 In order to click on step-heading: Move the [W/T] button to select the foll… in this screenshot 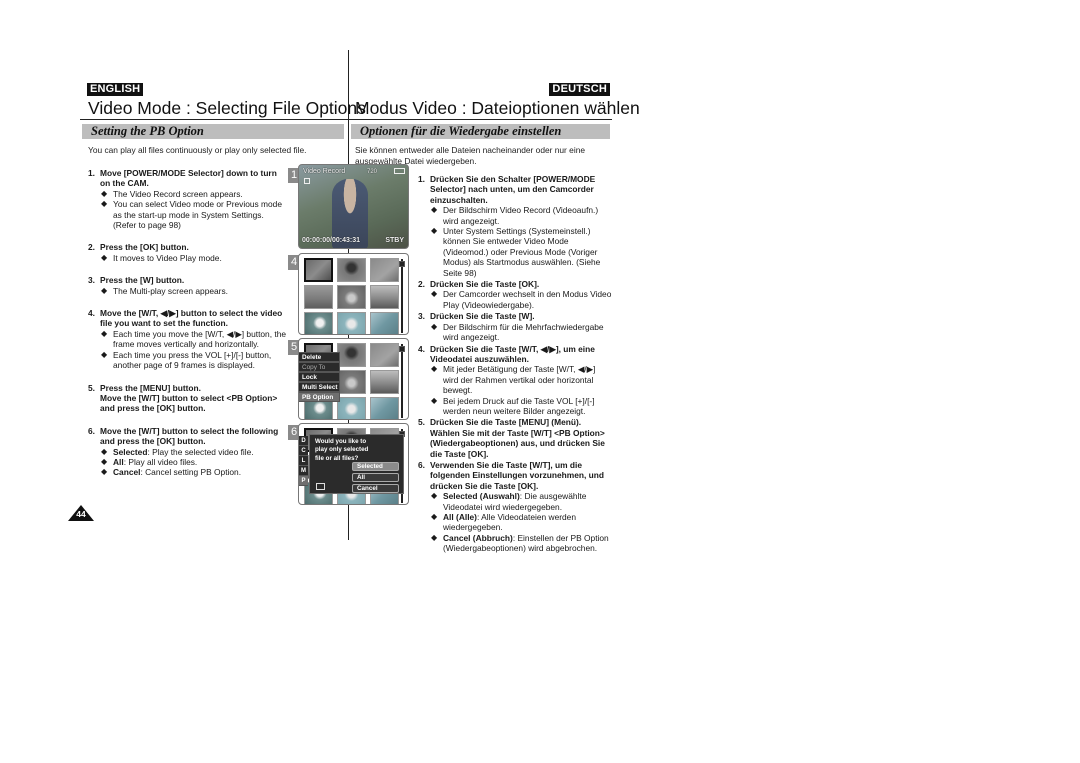, I will do `click(189, 436)`.